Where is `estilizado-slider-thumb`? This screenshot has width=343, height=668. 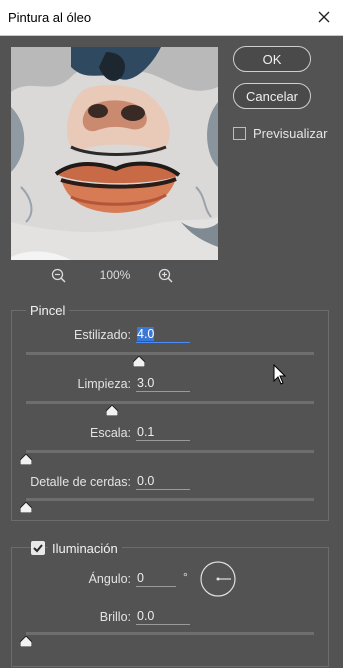
estilizado-slider-thumb is located at coordinates (139, 361).